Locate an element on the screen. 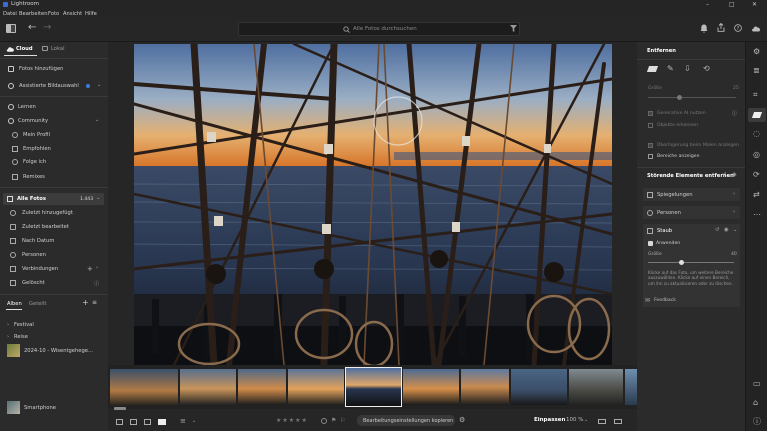  people-section: Personen ‹ is located at coordinates (691, 212).